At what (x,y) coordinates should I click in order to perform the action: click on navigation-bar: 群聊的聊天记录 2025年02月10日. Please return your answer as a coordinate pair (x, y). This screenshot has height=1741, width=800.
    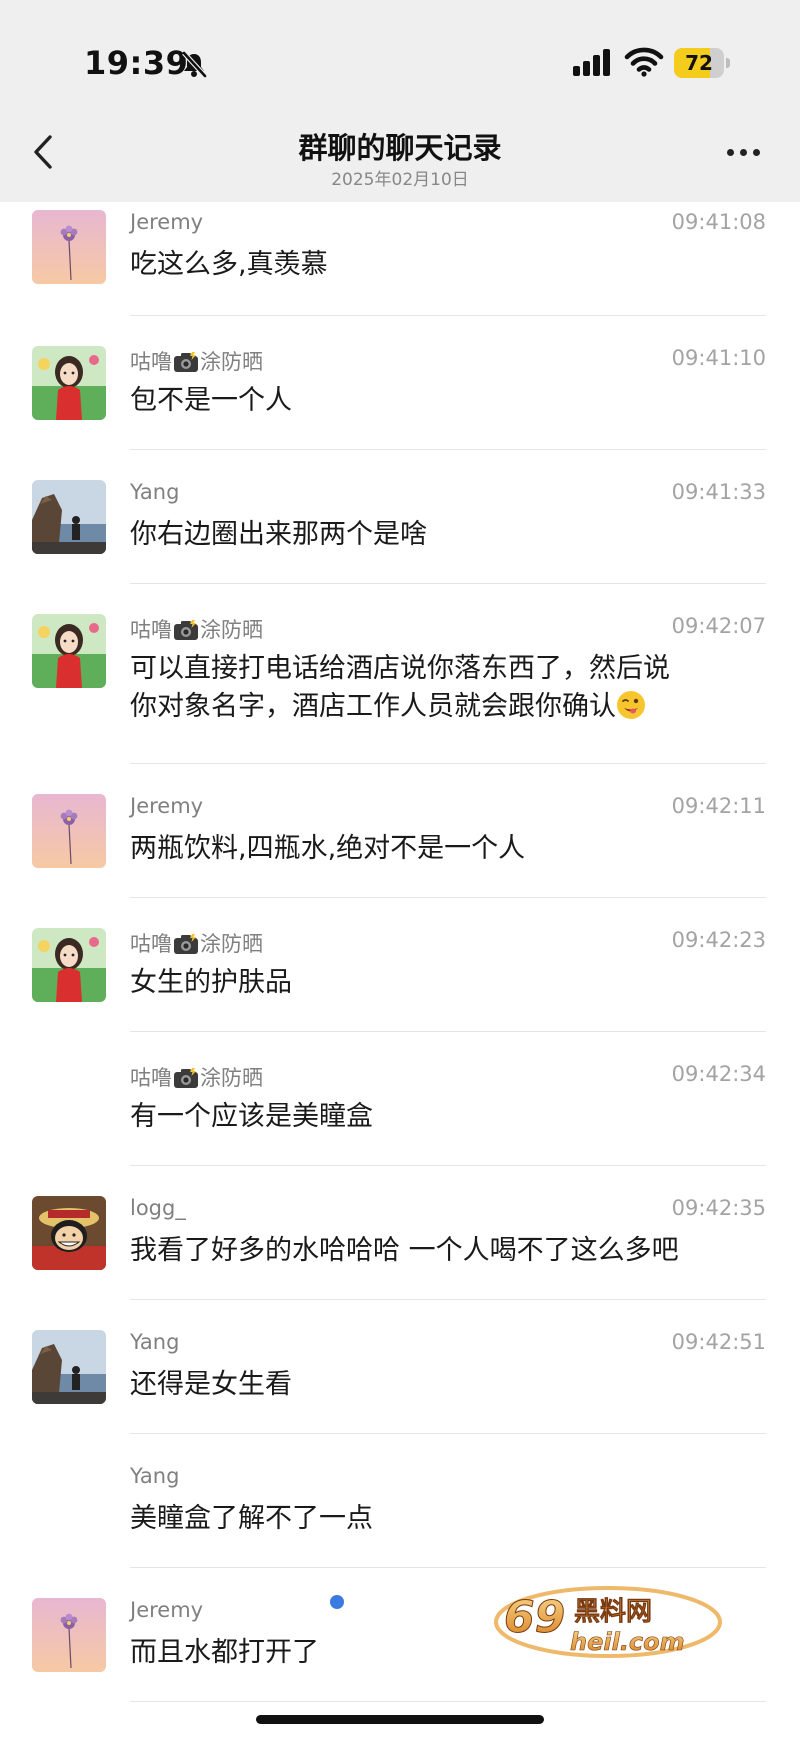
    Looking at the image, I should click on (400, 158).